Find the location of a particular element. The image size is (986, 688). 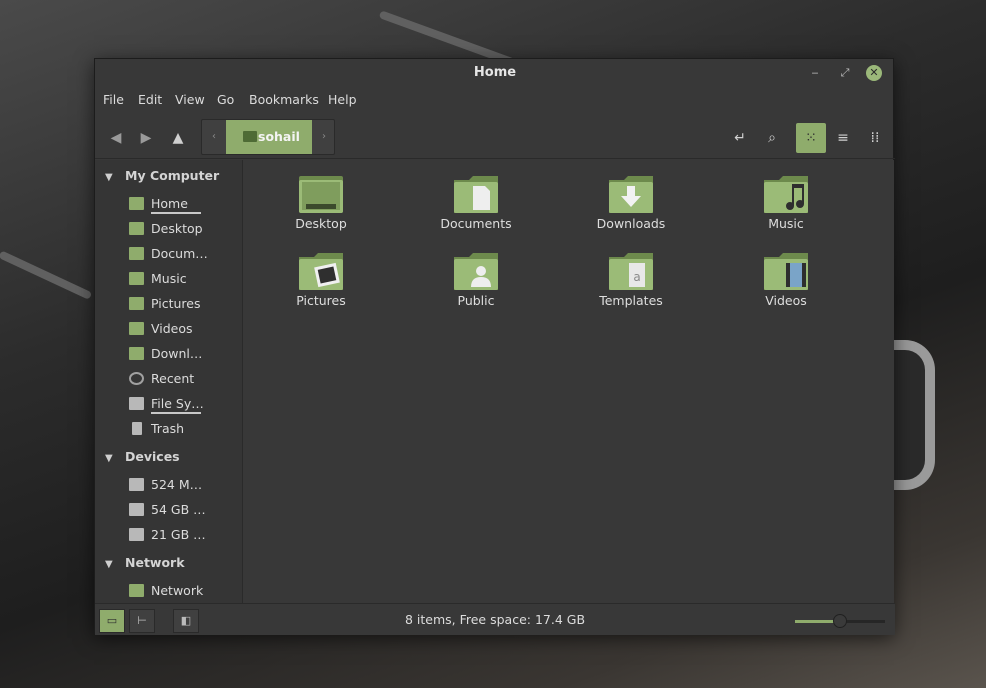

recent-icon is located at coordinates (136, 378).